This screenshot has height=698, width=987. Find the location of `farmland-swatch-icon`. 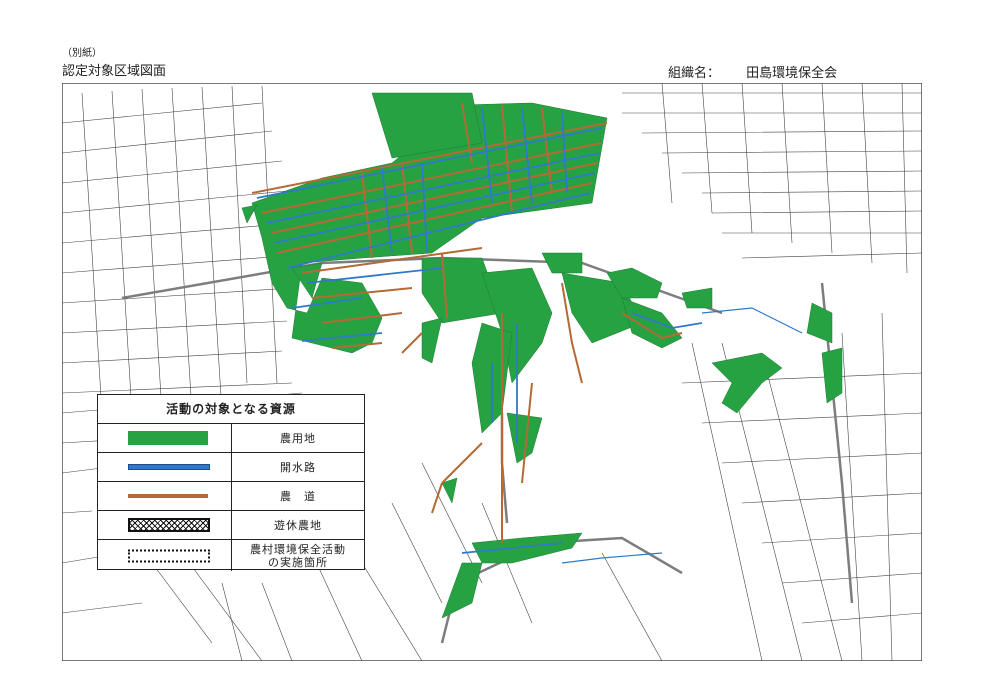

farmland-swatch-icon is located at coordinates (168, 438).